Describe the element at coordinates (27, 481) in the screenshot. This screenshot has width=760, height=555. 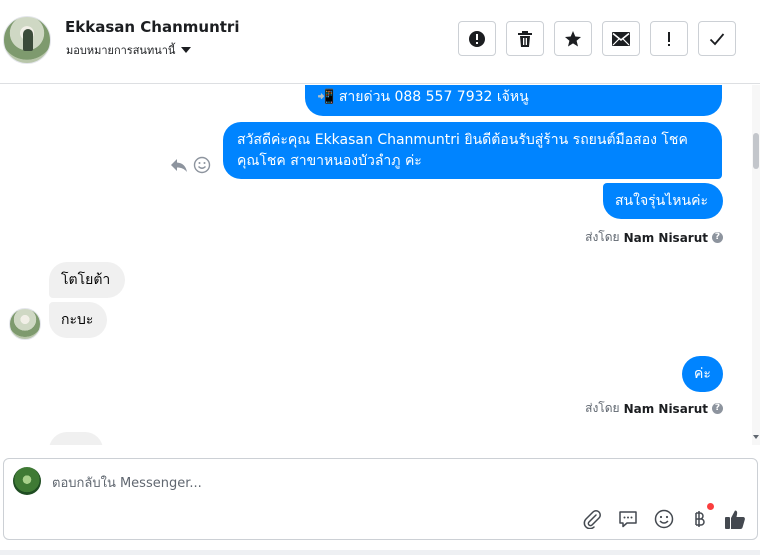
I see `page-avatar` at that location.